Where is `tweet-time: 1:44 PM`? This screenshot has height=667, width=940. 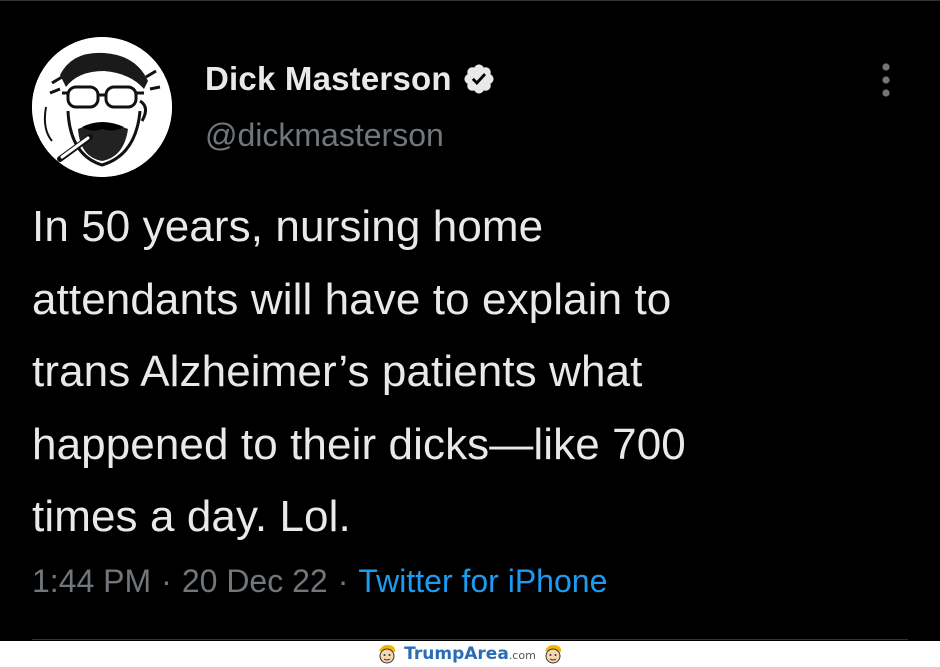
tweet-time: 1:44 PM is located at coordinates (91, 581).